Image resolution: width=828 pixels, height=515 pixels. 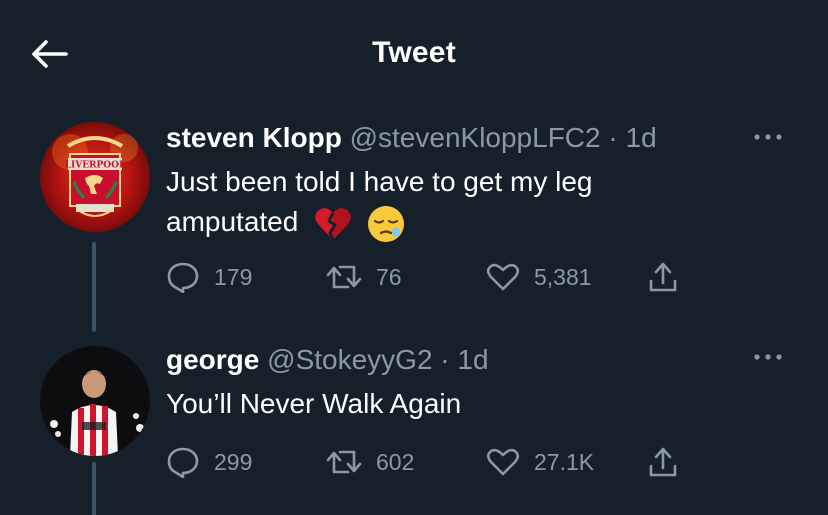 What do you see at coordinates (233, 461) in the screenshot?
I see `reply-count: 299` at bounding box center [233, 461].